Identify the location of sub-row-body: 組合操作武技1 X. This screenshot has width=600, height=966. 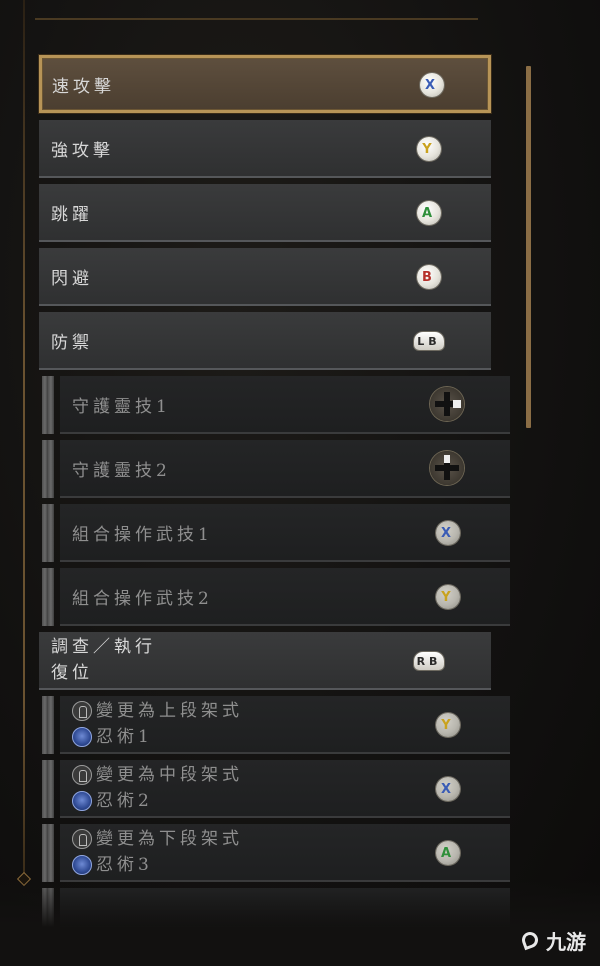
(285, 533).